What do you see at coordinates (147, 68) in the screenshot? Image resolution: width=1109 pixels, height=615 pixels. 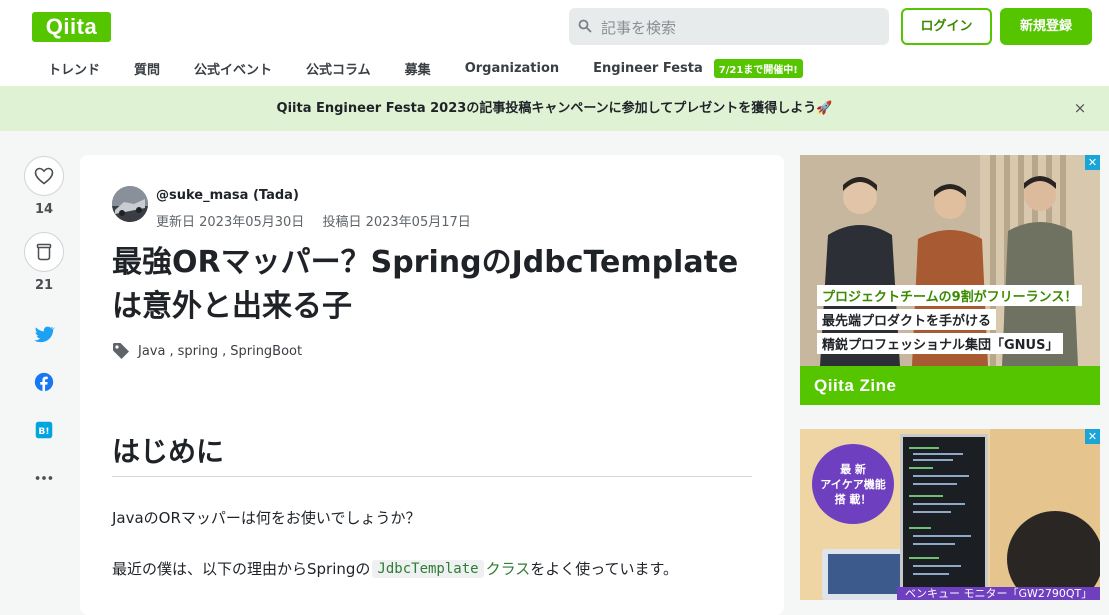 I see `nav-questions: 質問` at bounding box center [147, 68].